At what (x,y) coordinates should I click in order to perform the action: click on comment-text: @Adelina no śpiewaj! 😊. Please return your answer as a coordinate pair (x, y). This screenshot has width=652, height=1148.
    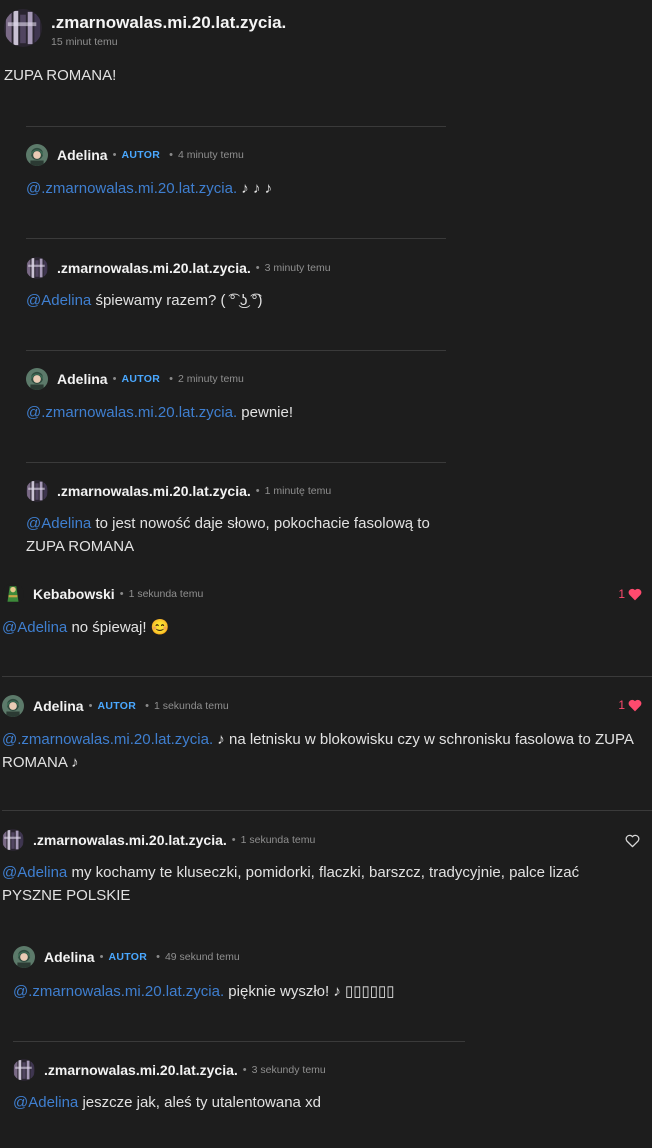
    Looking at the image, I should click on (86, 627).